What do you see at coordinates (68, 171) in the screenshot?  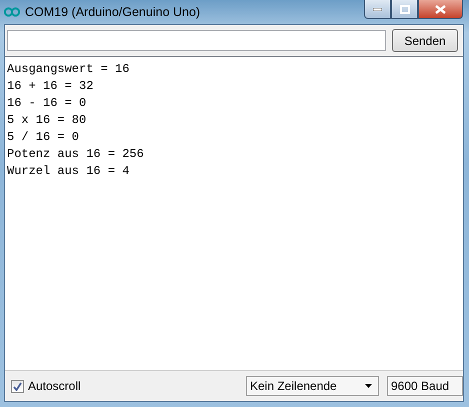 I see `output-line: Wurzel aus 16 = 4` at bounding box center [68, 171].